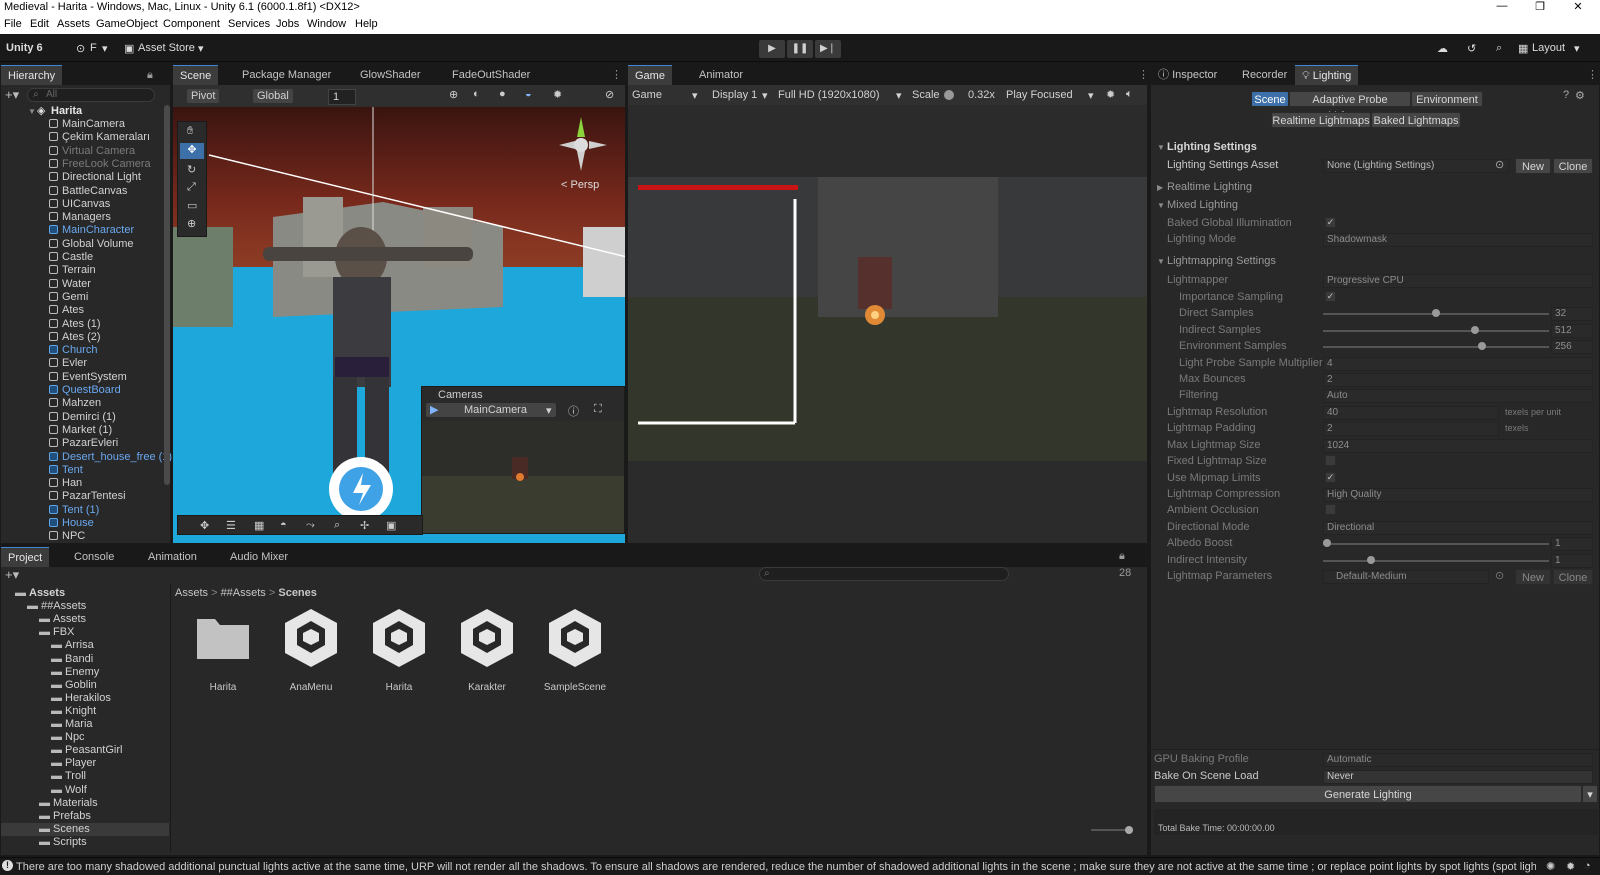  What do you see at coordinates (286, 75) in the screenshot?
I see `tab-package-manager: Package Manager` at bounding box center [286, 75].